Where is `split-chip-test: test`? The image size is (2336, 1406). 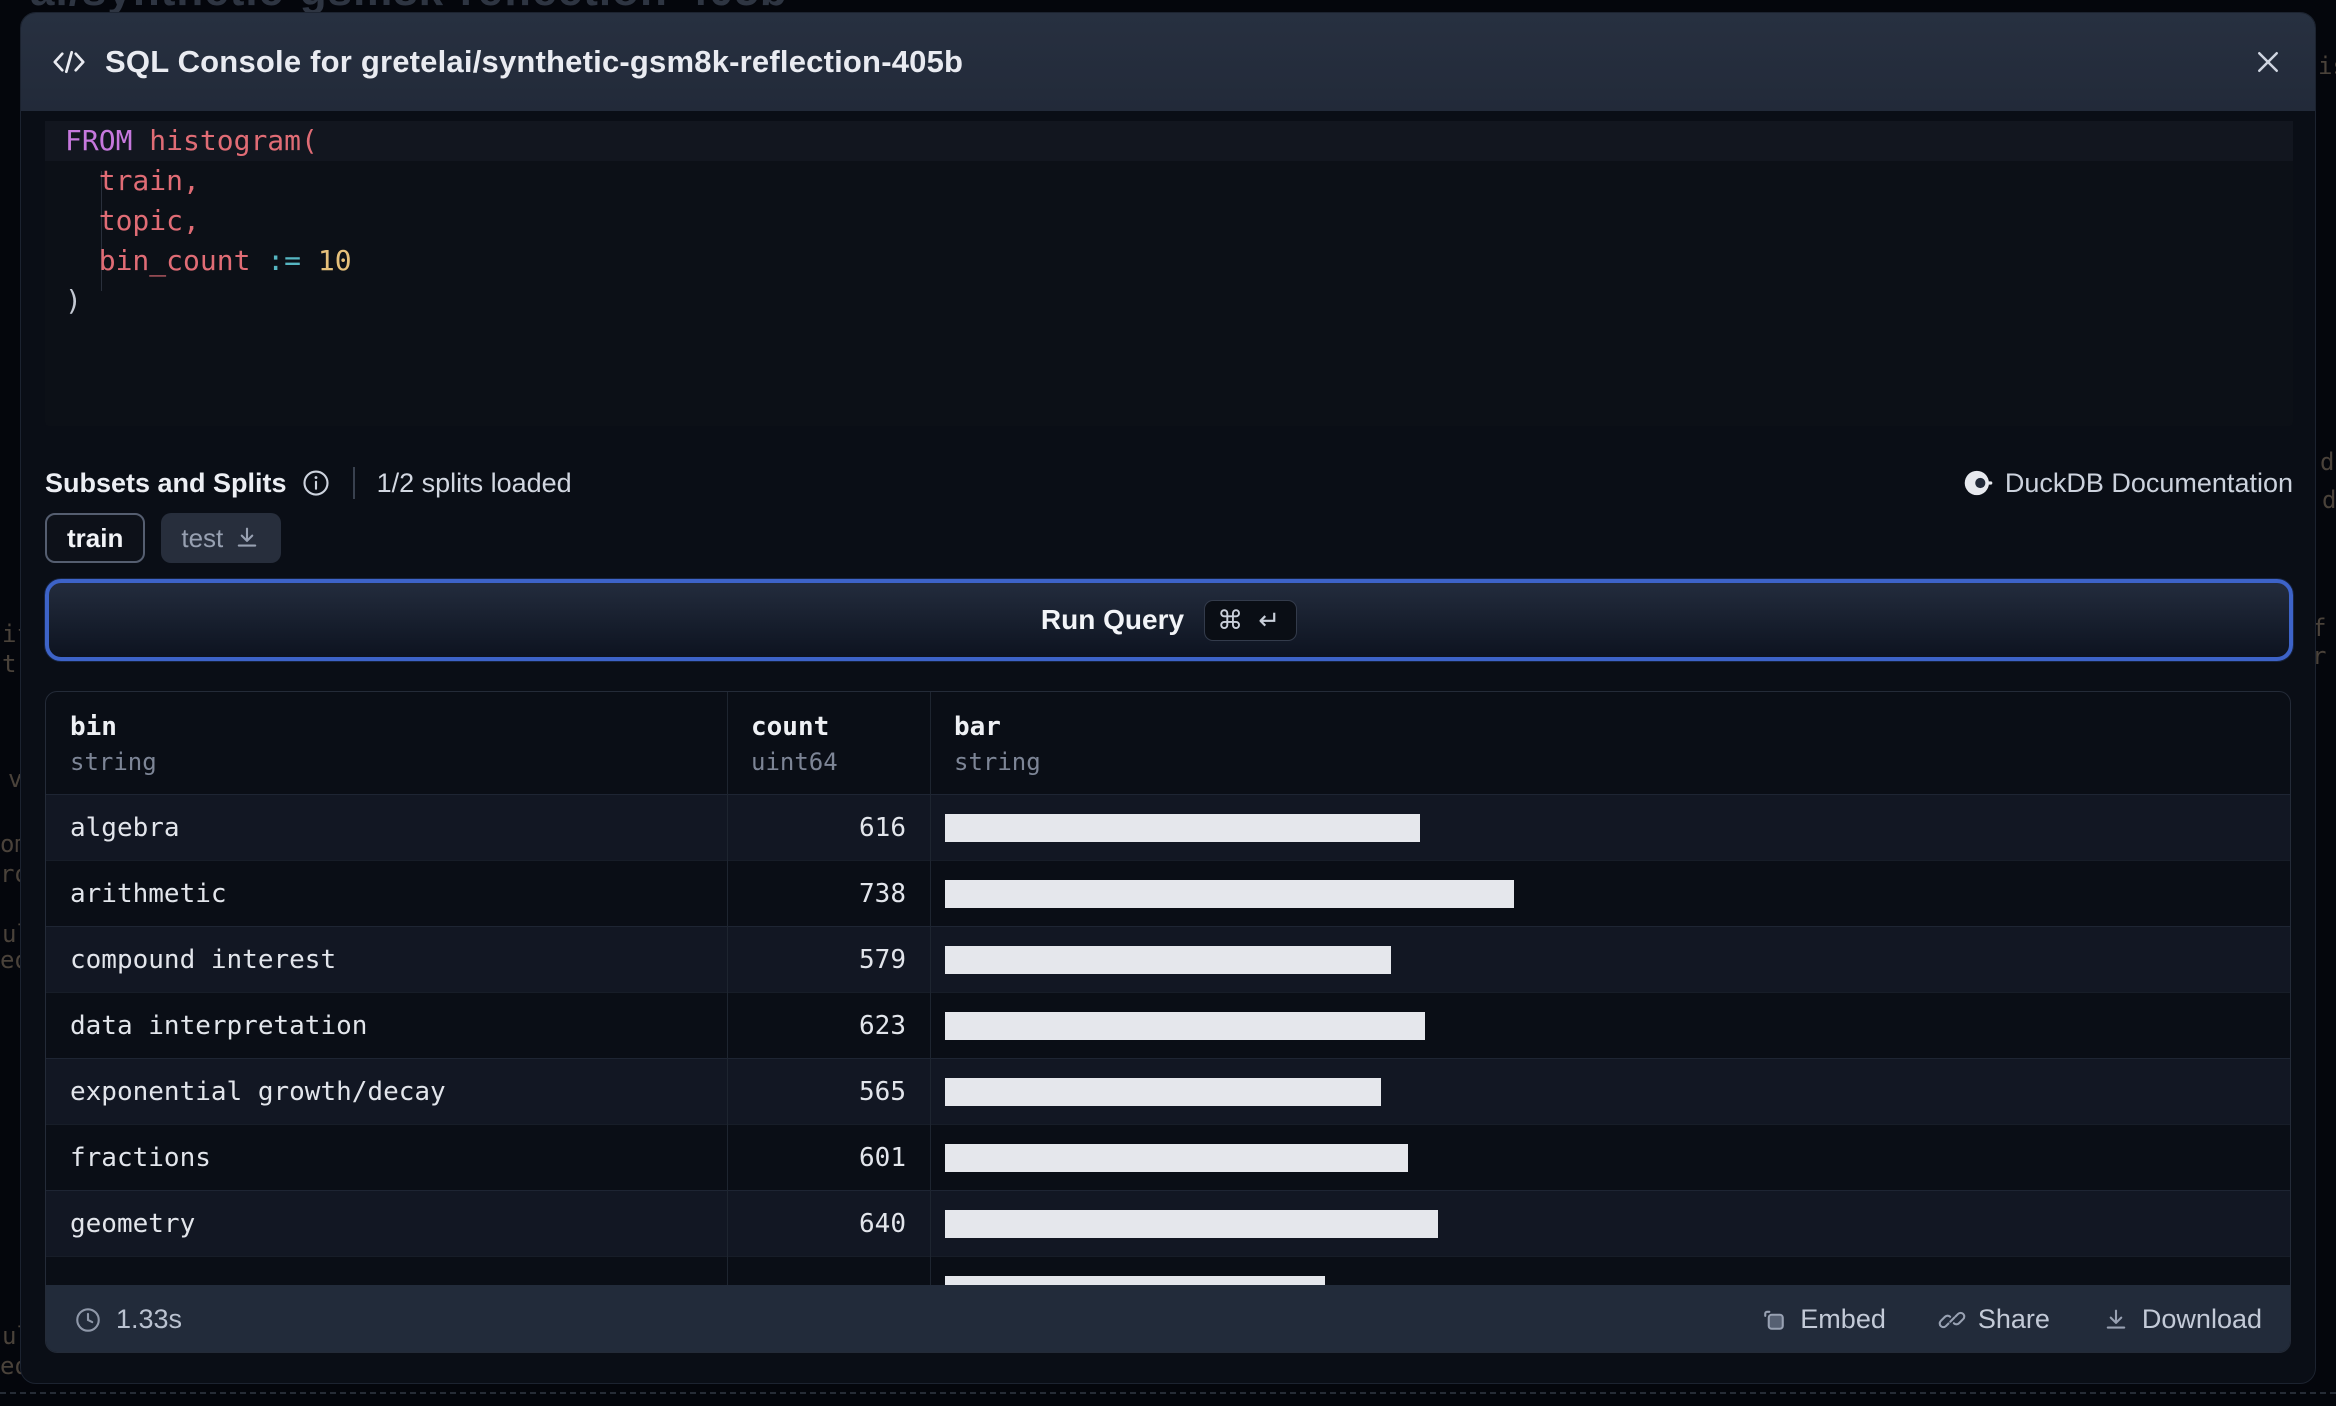 split-chip-test: test is located at coordinates (221, 538).